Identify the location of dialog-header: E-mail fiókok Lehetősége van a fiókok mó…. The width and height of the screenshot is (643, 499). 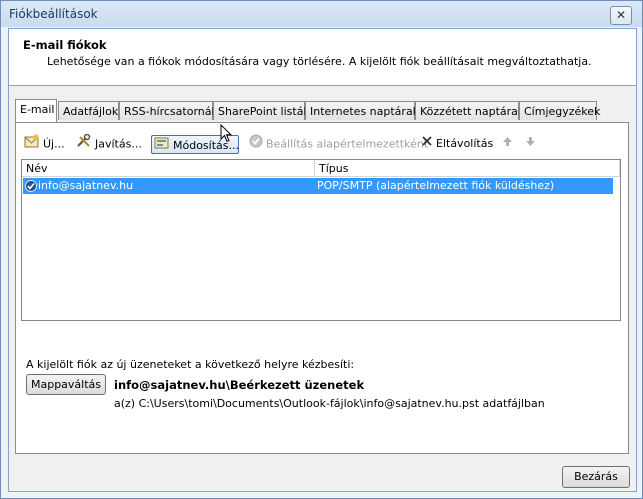
(322, 57).